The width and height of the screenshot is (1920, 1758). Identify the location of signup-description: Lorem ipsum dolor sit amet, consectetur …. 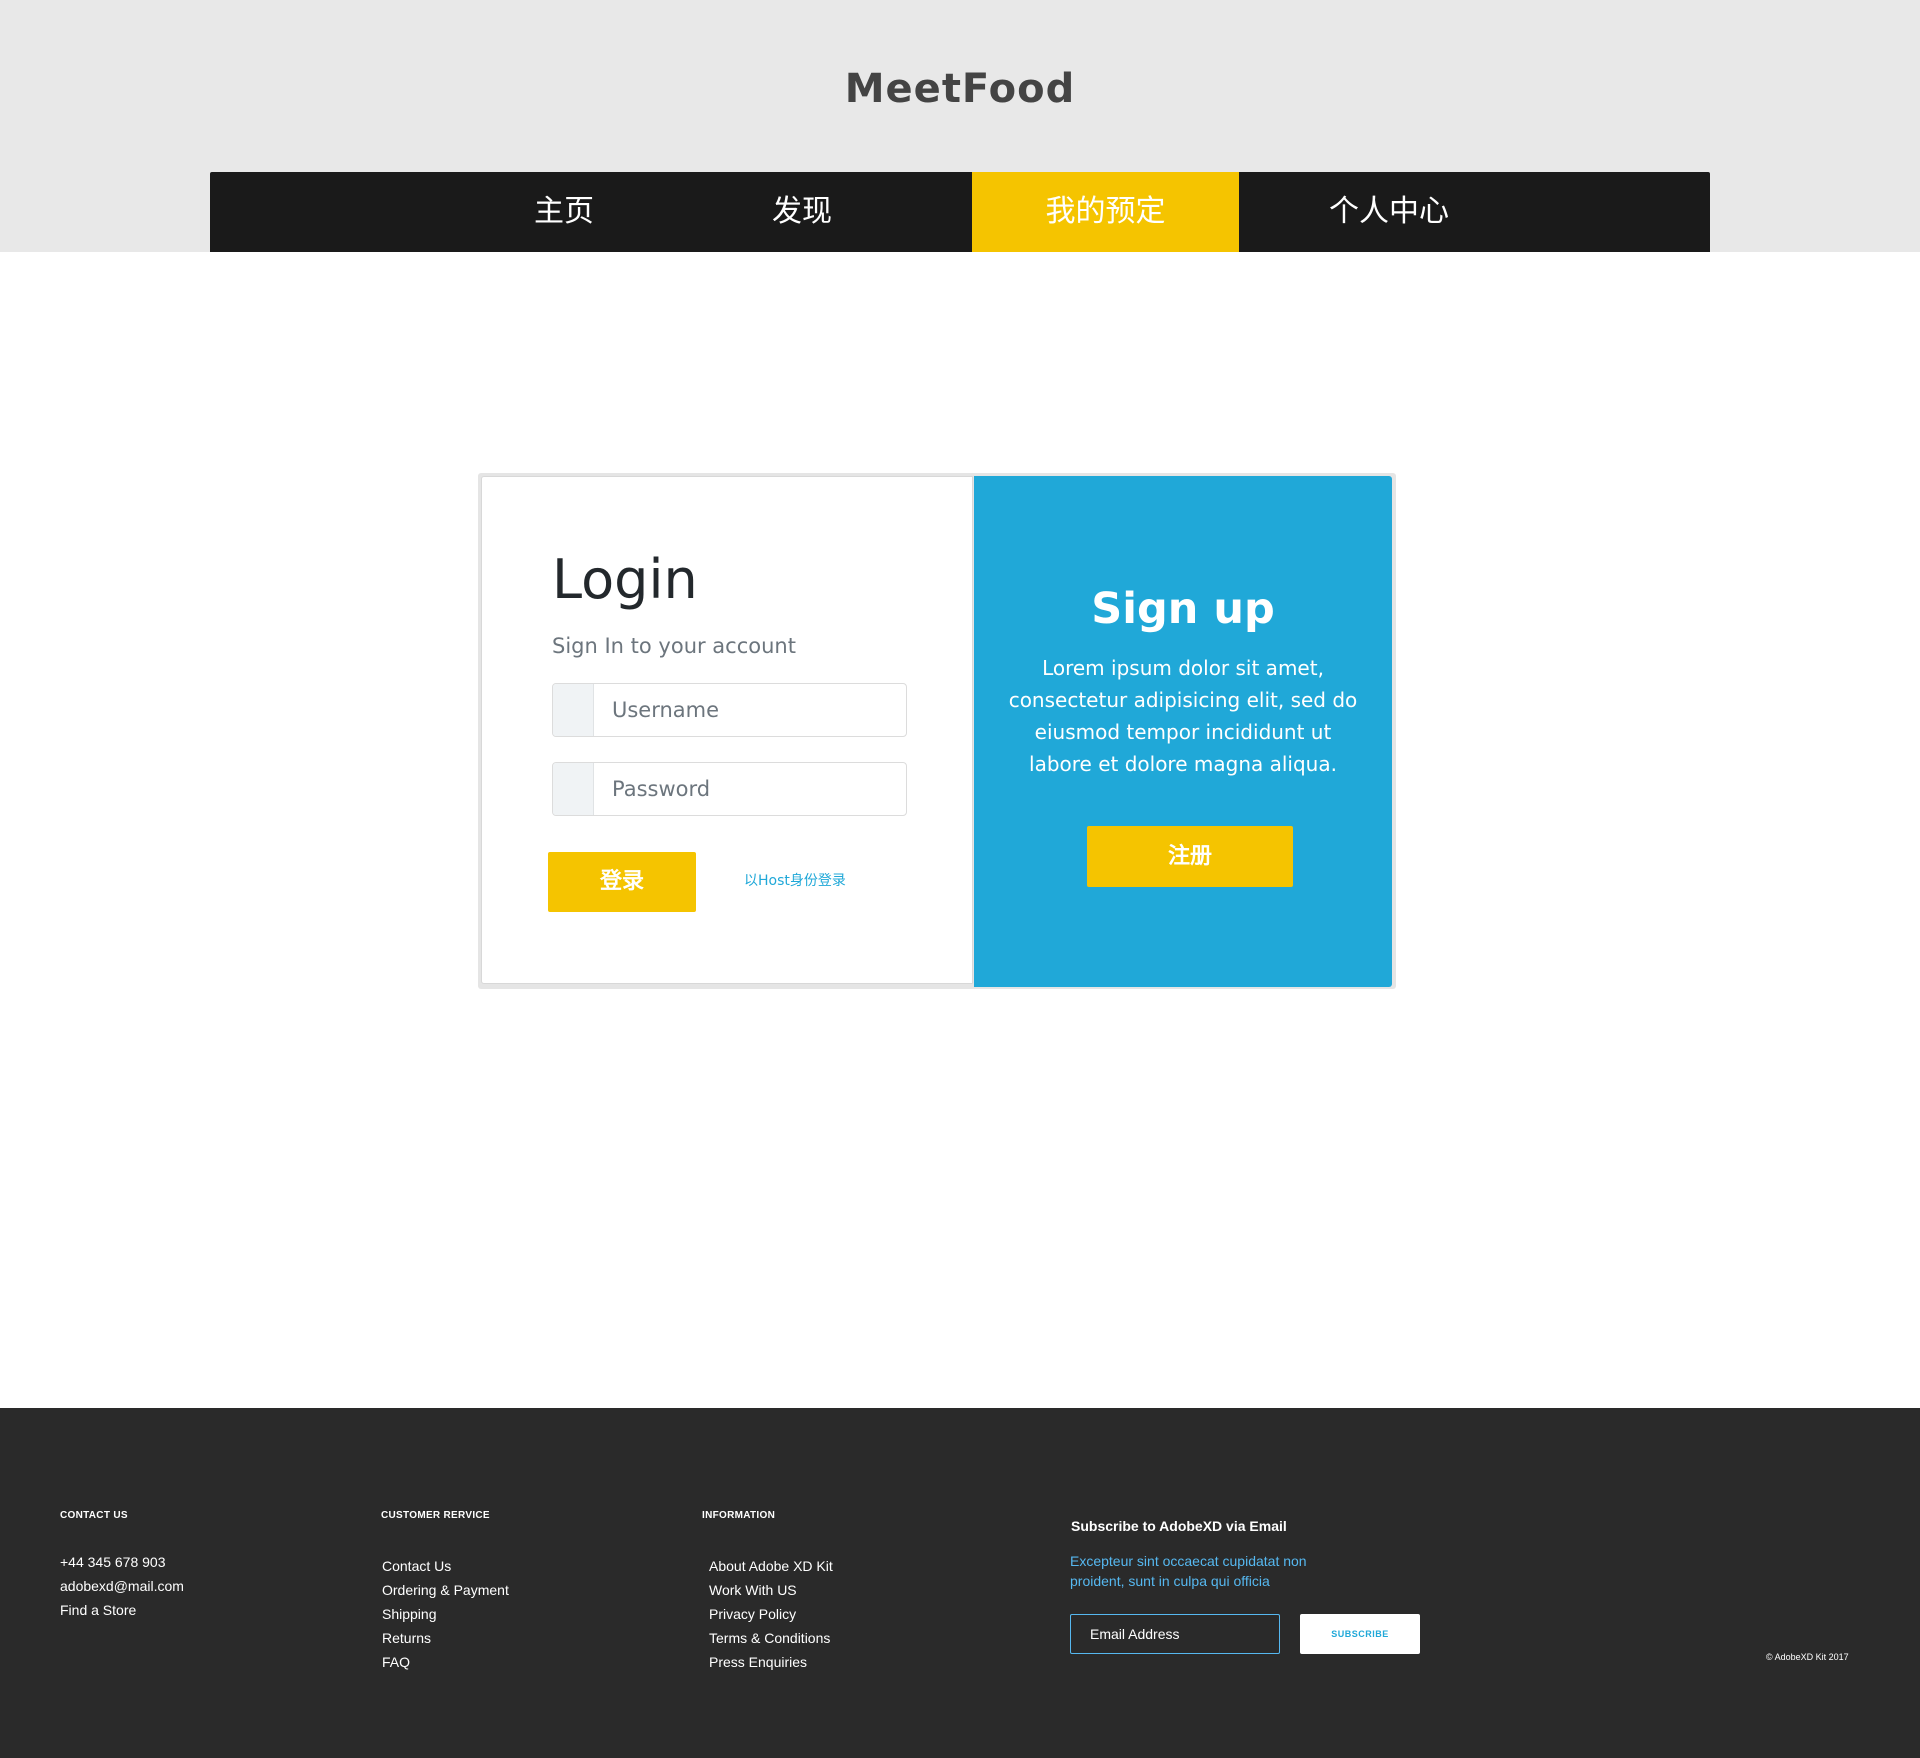
(1183, 716).